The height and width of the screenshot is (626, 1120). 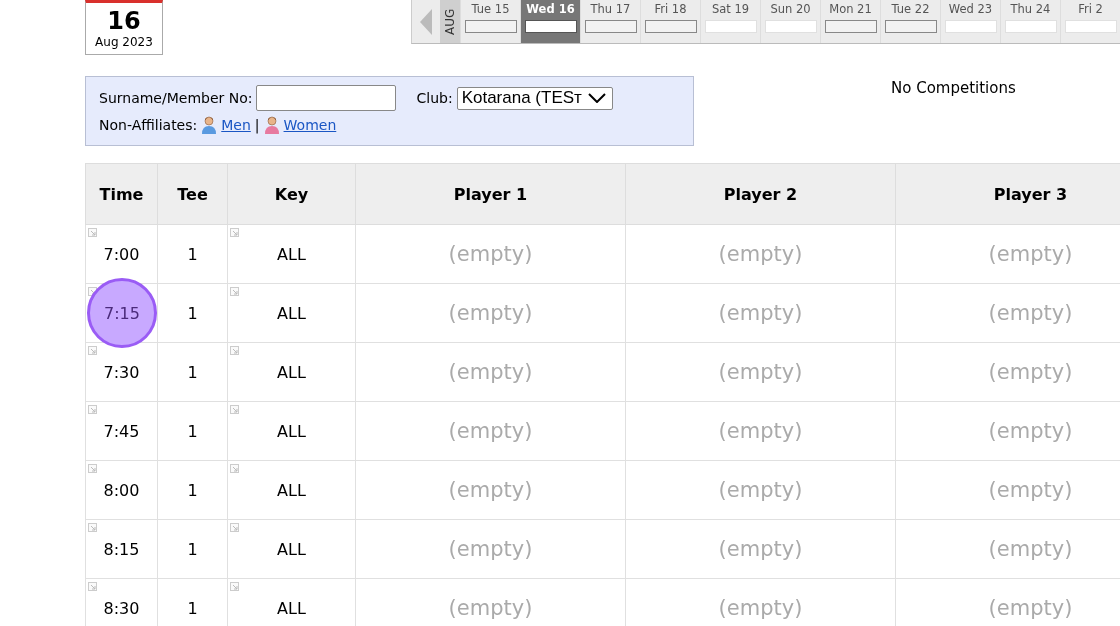 I want to click on club-label: Club:, so click(x=434, y=98).